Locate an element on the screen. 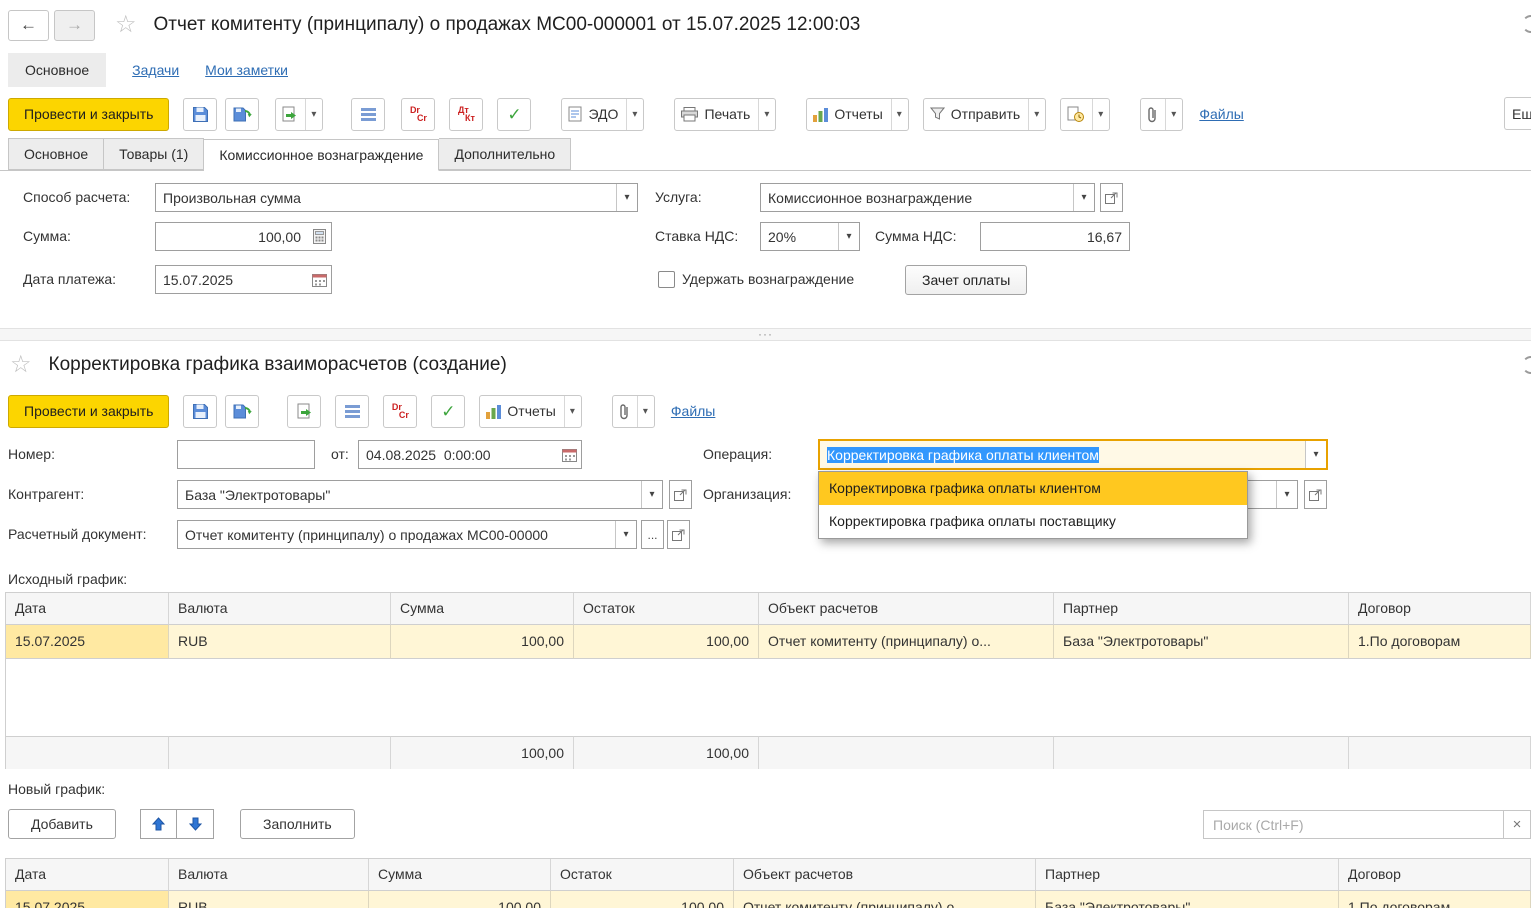  more-button: Ещ is located at coordinates (1517, 113).